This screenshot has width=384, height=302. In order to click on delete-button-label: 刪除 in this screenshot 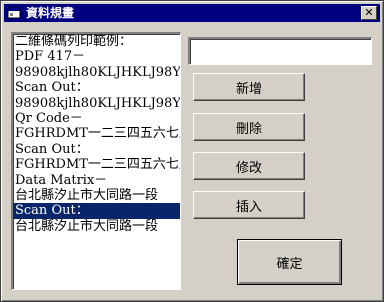, I will do `click(248, 129)`.